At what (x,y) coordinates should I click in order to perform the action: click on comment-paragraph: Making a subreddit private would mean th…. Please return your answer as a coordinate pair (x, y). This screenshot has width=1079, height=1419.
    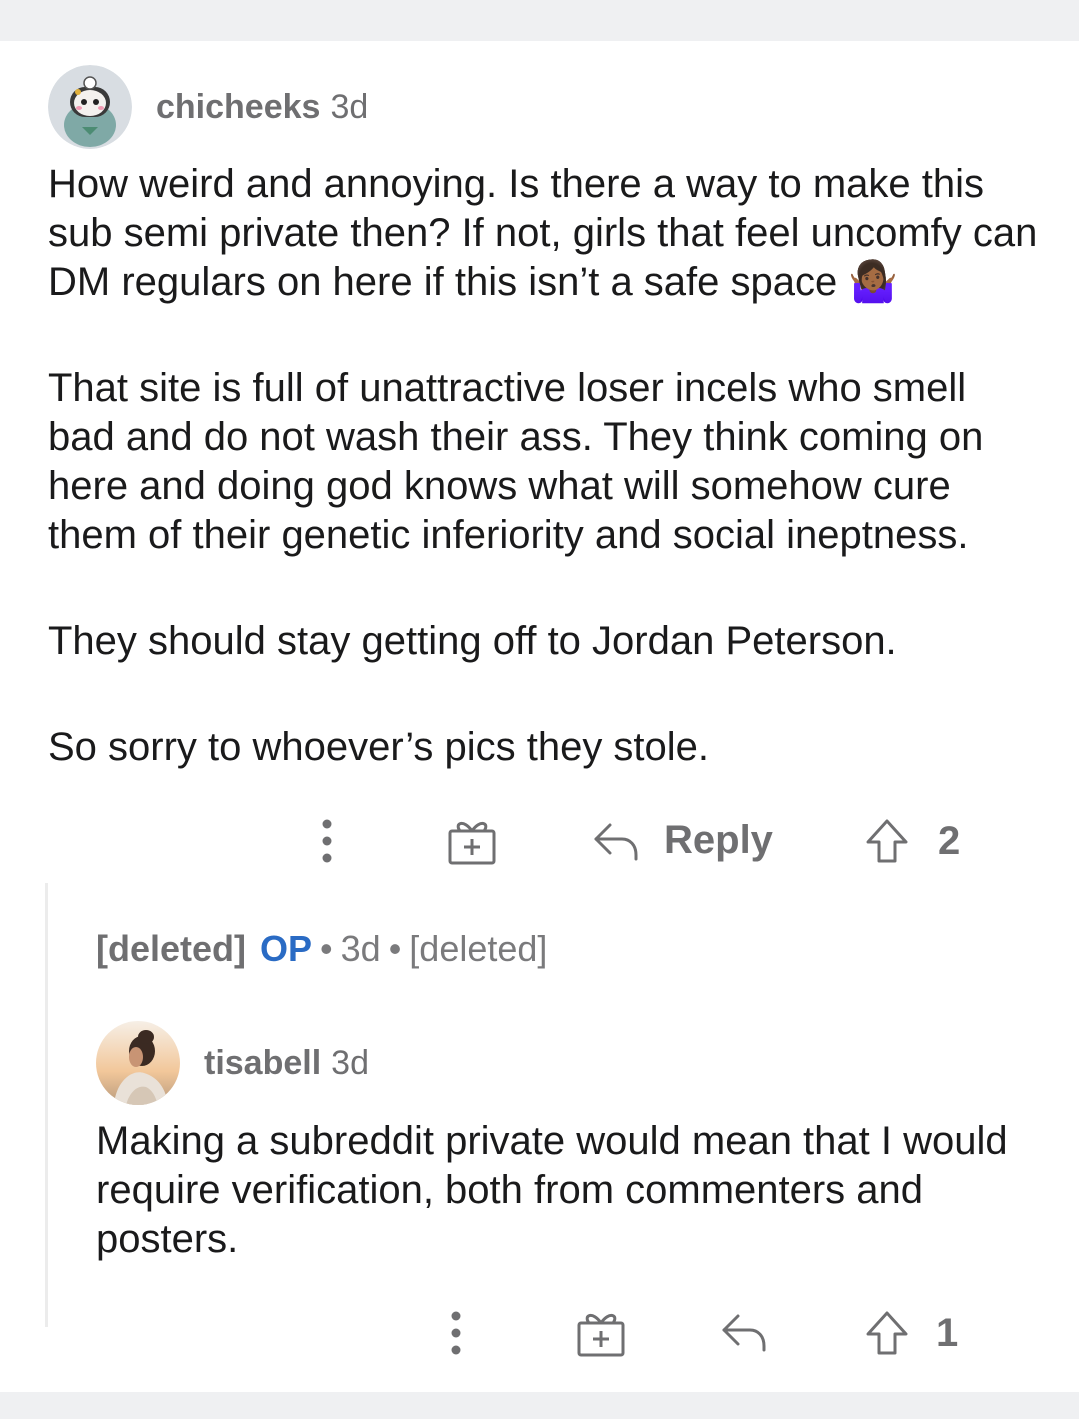
    Looking at the image, I should click on (552, 1190).